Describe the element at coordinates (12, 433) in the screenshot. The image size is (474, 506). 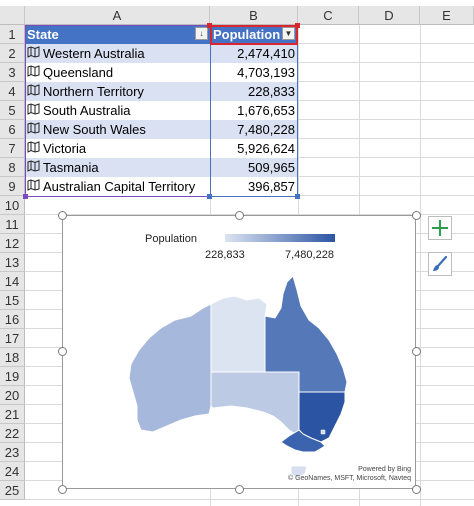
I see `row-header-22: 22` at that location.